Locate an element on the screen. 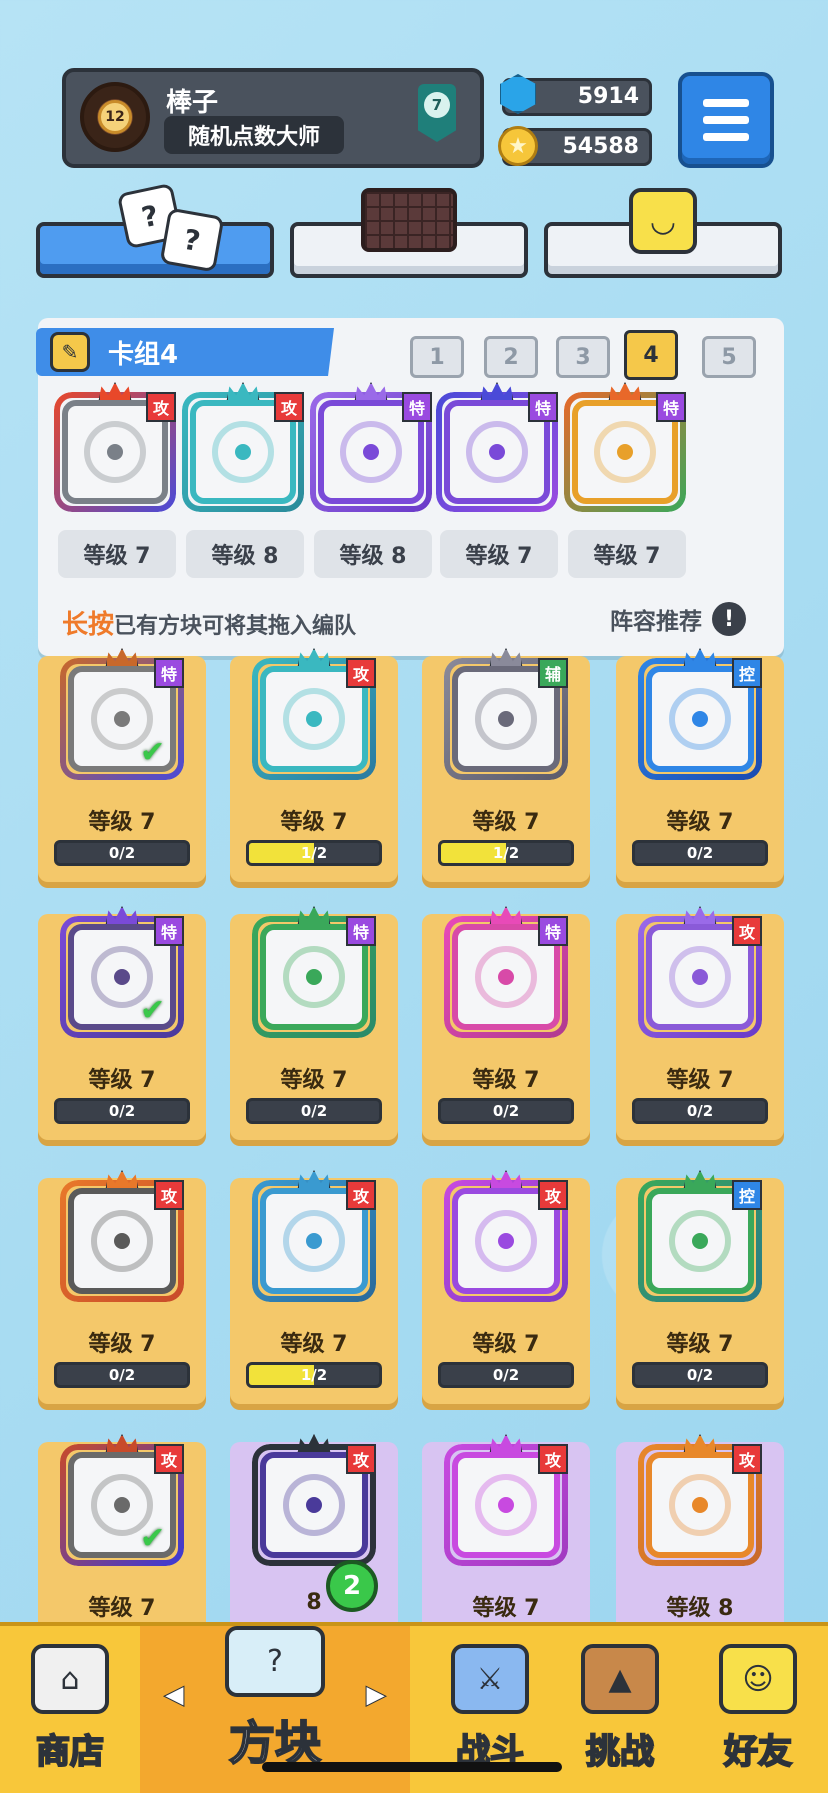 The image size is (828, 1793). menu-line-icon is located at coordinates (726, 103).